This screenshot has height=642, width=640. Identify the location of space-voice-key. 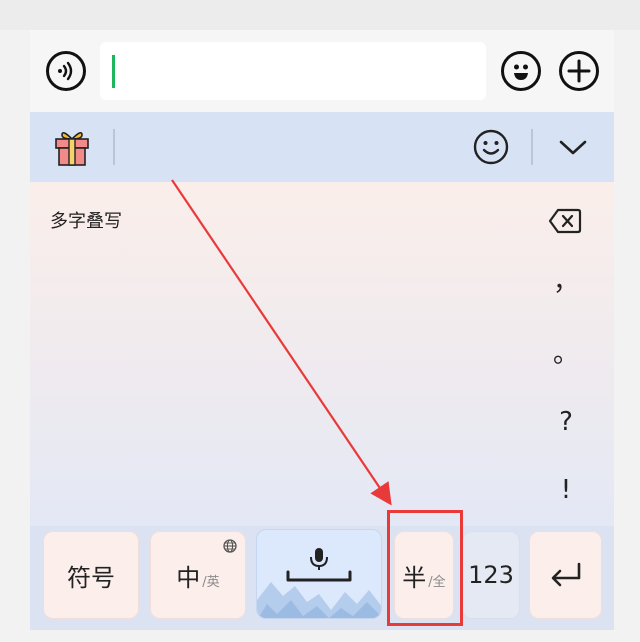
(319, 574).